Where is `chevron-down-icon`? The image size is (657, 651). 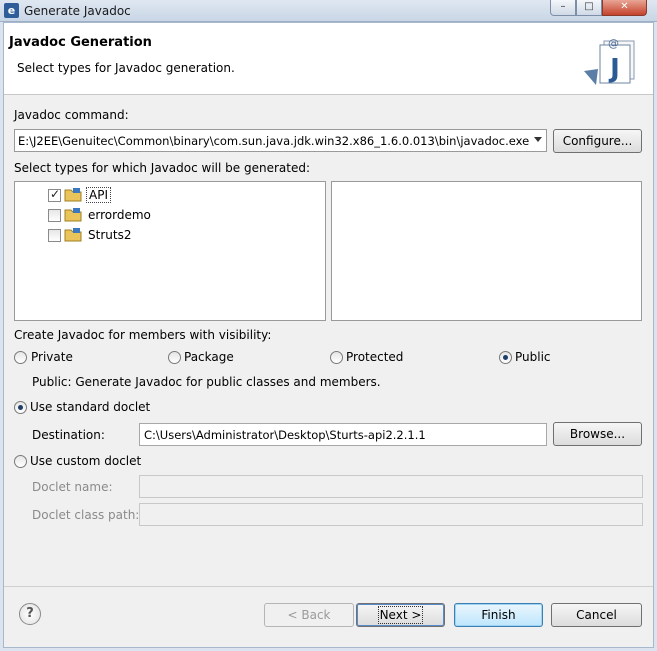 chevron-down-icon is located at coordinates (538, 139).